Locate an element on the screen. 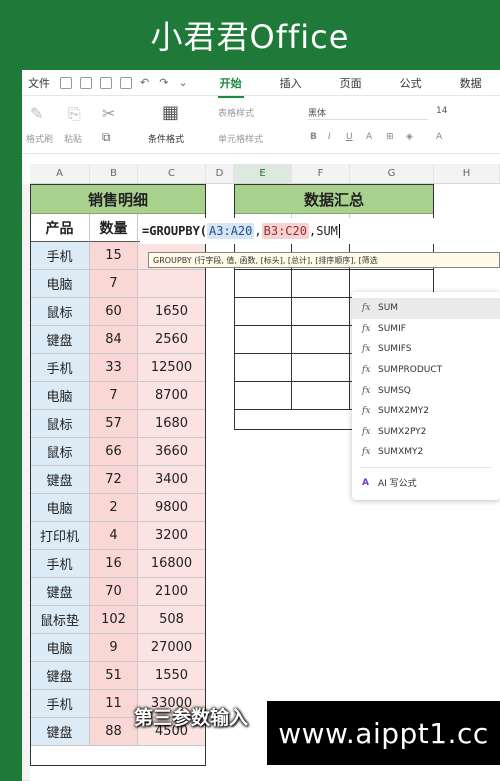 The width and height of the screenshot is (500, 781). sales-cell-product: 打印机 is located at coordinates (60, 536).